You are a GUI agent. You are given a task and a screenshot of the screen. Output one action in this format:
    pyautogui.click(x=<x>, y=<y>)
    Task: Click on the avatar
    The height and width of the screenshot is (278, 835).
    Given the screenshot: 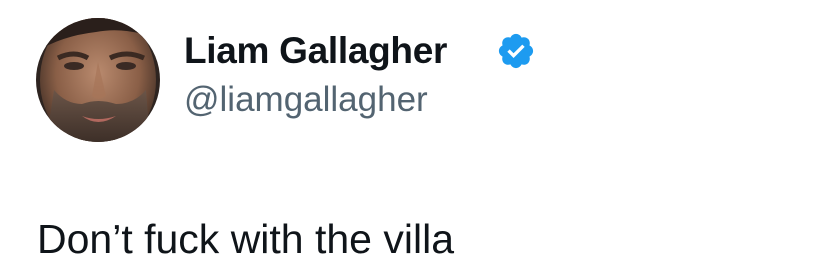 What is the action you would take?
    pyautogui.click(x=98, y=80)
    